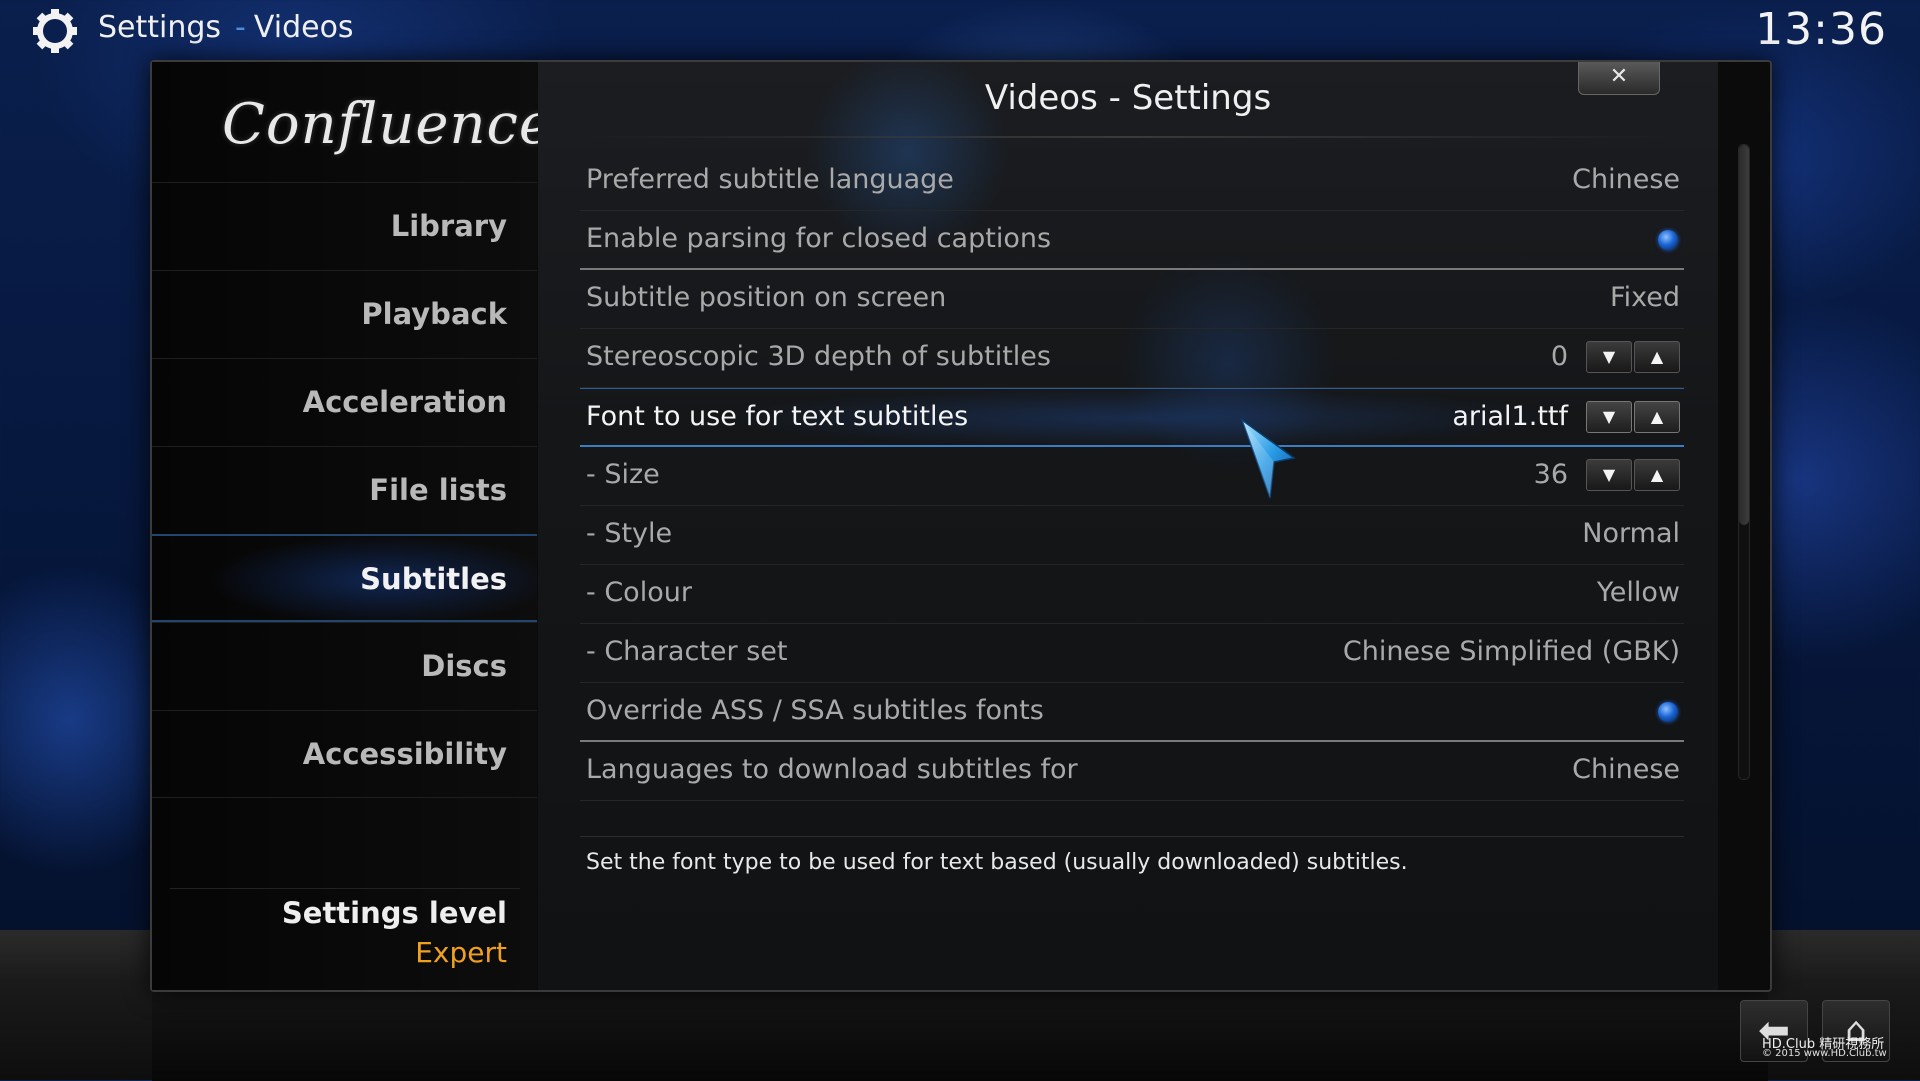 The width and height of the screenshot is (1920, 1081). Describe the element at coordinates (1559, 356) in the screenshot. I see `setting-value: 0` at that location.